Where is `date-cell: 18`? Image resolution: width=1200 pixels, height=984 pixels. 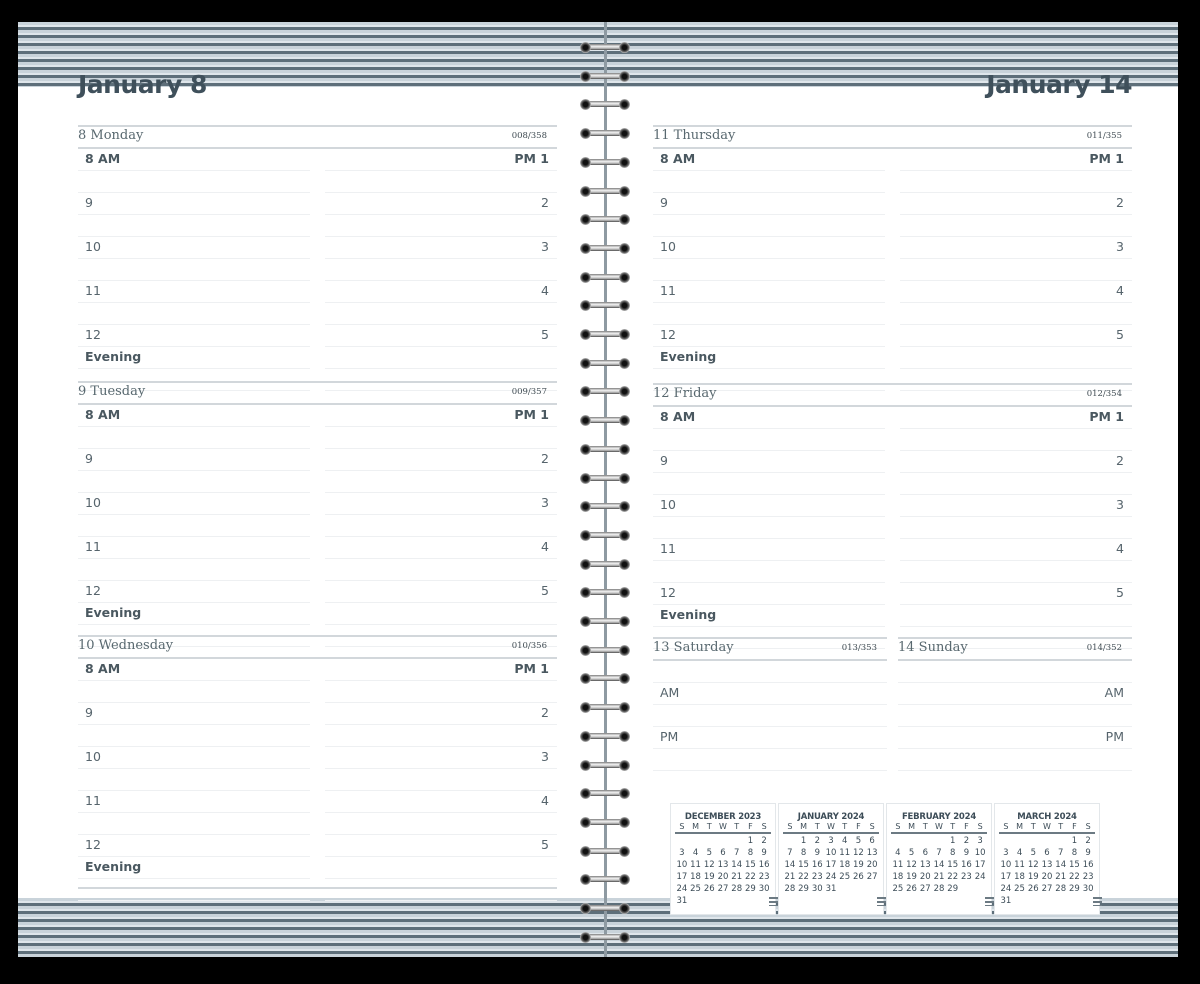 date-cell: 18 is located at coordinates (1020, 877).